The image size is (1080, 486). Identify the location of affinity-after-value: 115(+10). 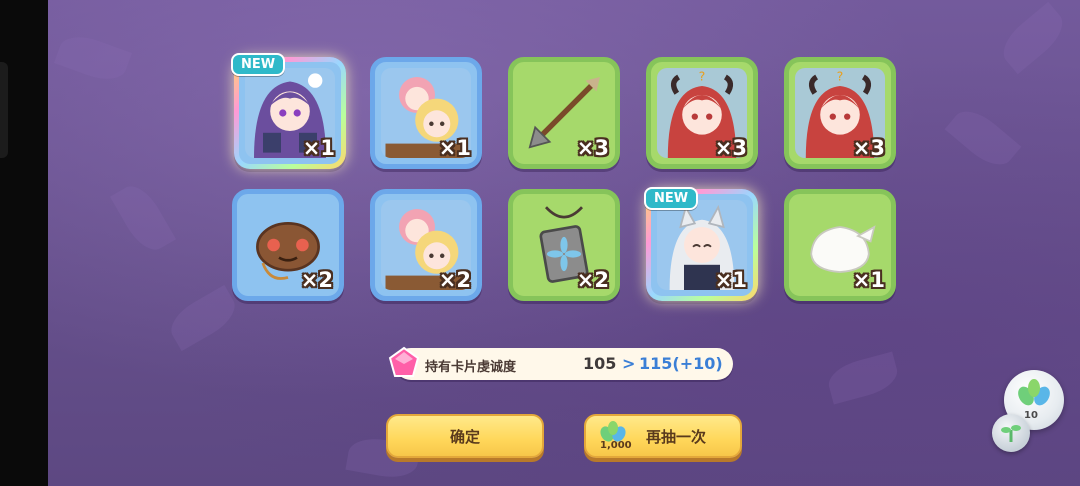
(681, 363).